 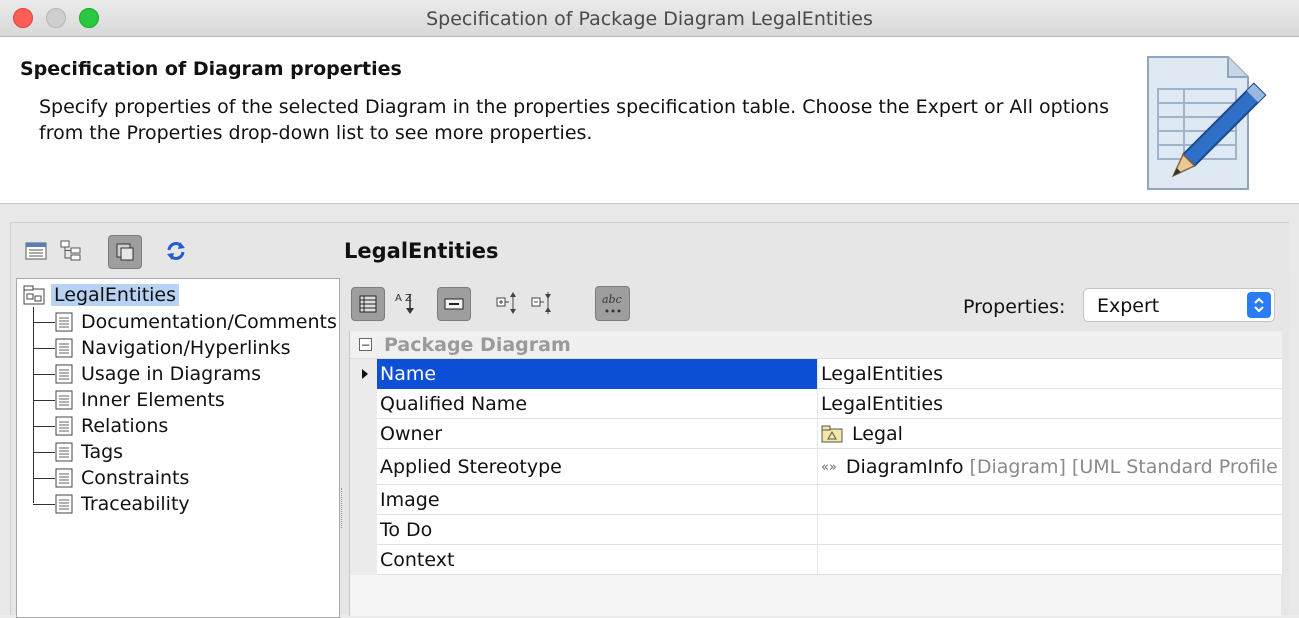 What do you see at coordinates (36, 251) in the screenshot?
I see `list-view-icon` at bounding box center [36, 251].